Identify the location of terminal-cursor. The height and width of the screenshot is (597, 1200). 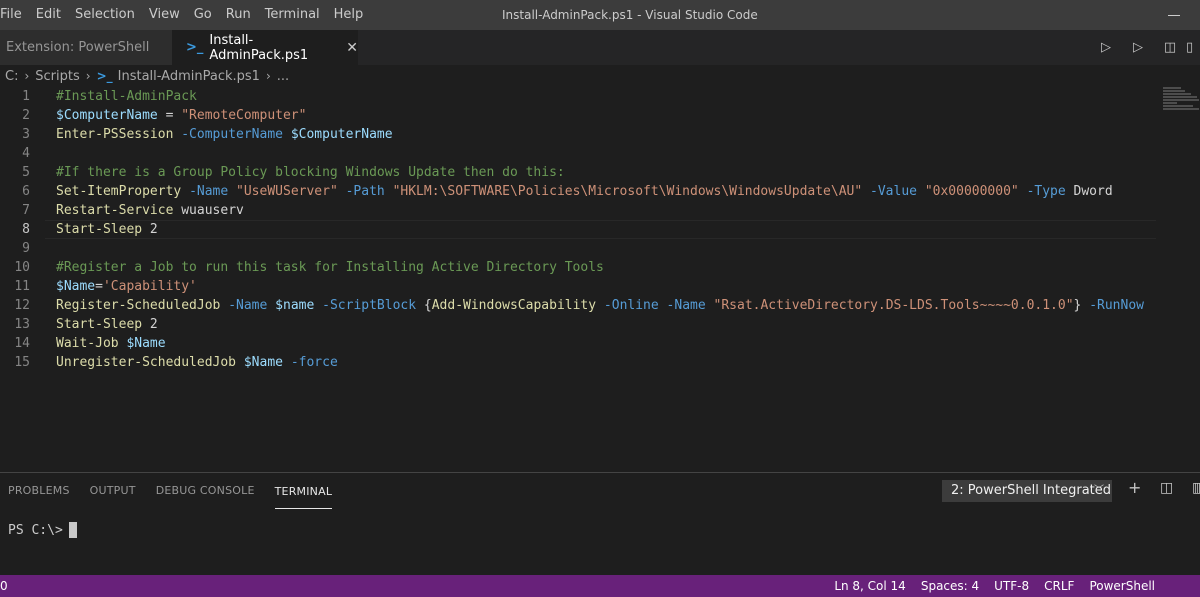
(72, 530).